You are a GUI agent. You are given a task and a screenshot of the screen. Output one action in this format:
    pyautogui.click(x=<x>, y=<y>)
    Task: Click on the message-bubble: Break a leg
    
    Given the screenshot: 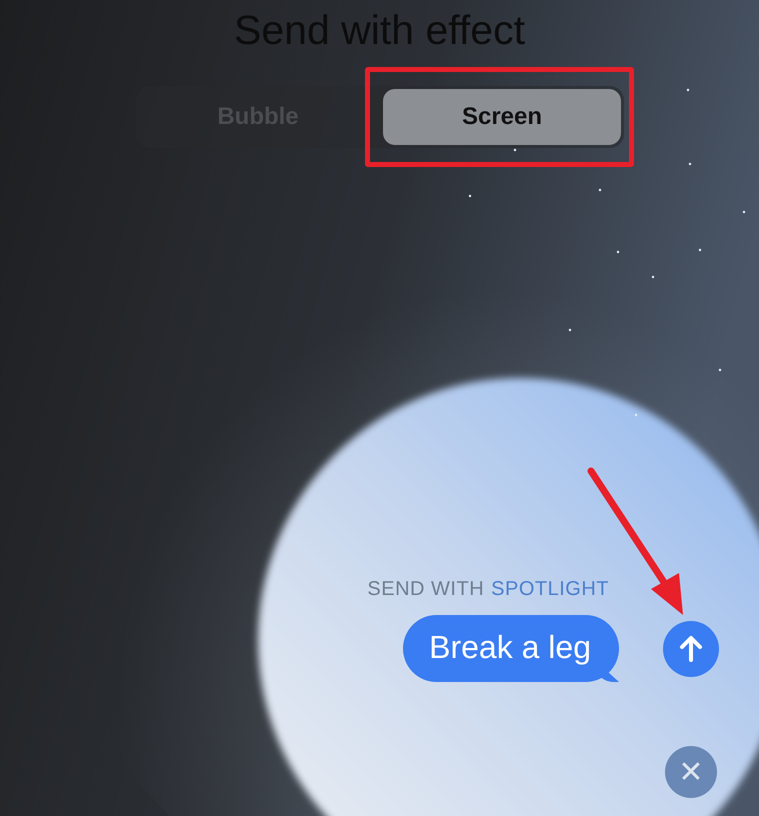 What is the action you would take?
    pyautogui.click(x=511, y=648)
    